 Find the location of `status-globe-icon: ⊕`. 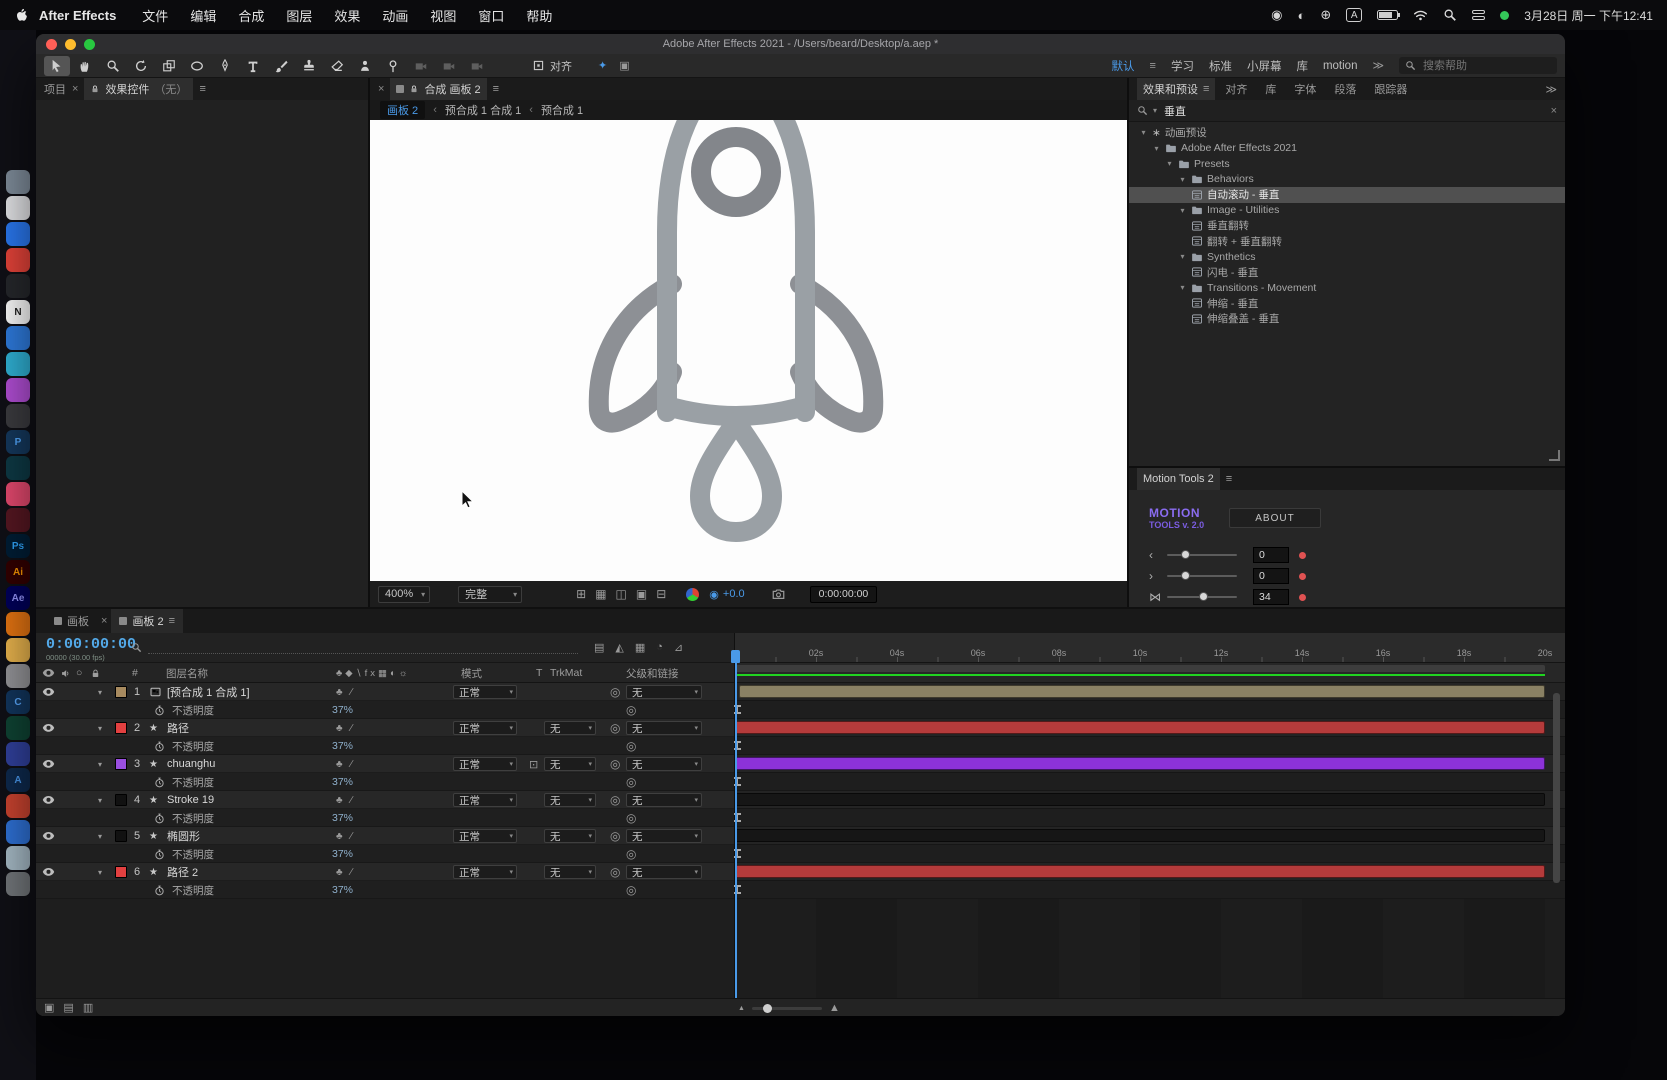

status-globe-icon: ⊕ is located at coordinates (1325, 15).